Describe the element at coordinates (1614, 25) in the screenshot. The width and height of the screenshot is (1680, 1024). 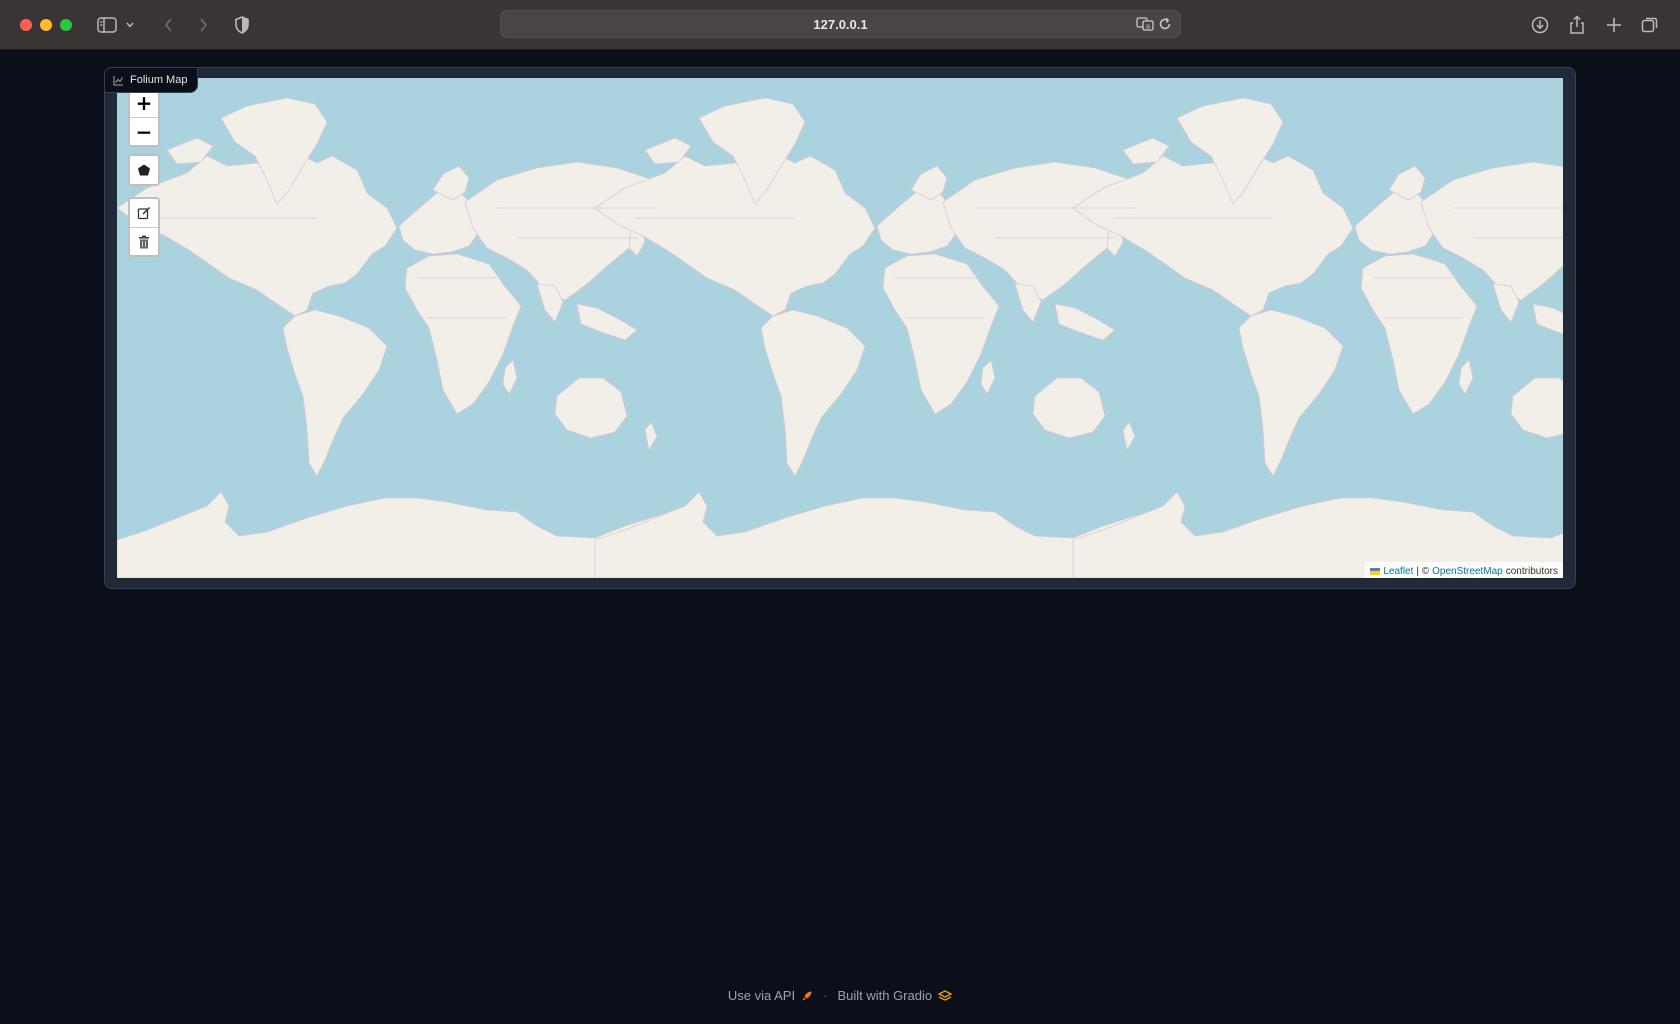
I see `new-tab-icon` at that location.